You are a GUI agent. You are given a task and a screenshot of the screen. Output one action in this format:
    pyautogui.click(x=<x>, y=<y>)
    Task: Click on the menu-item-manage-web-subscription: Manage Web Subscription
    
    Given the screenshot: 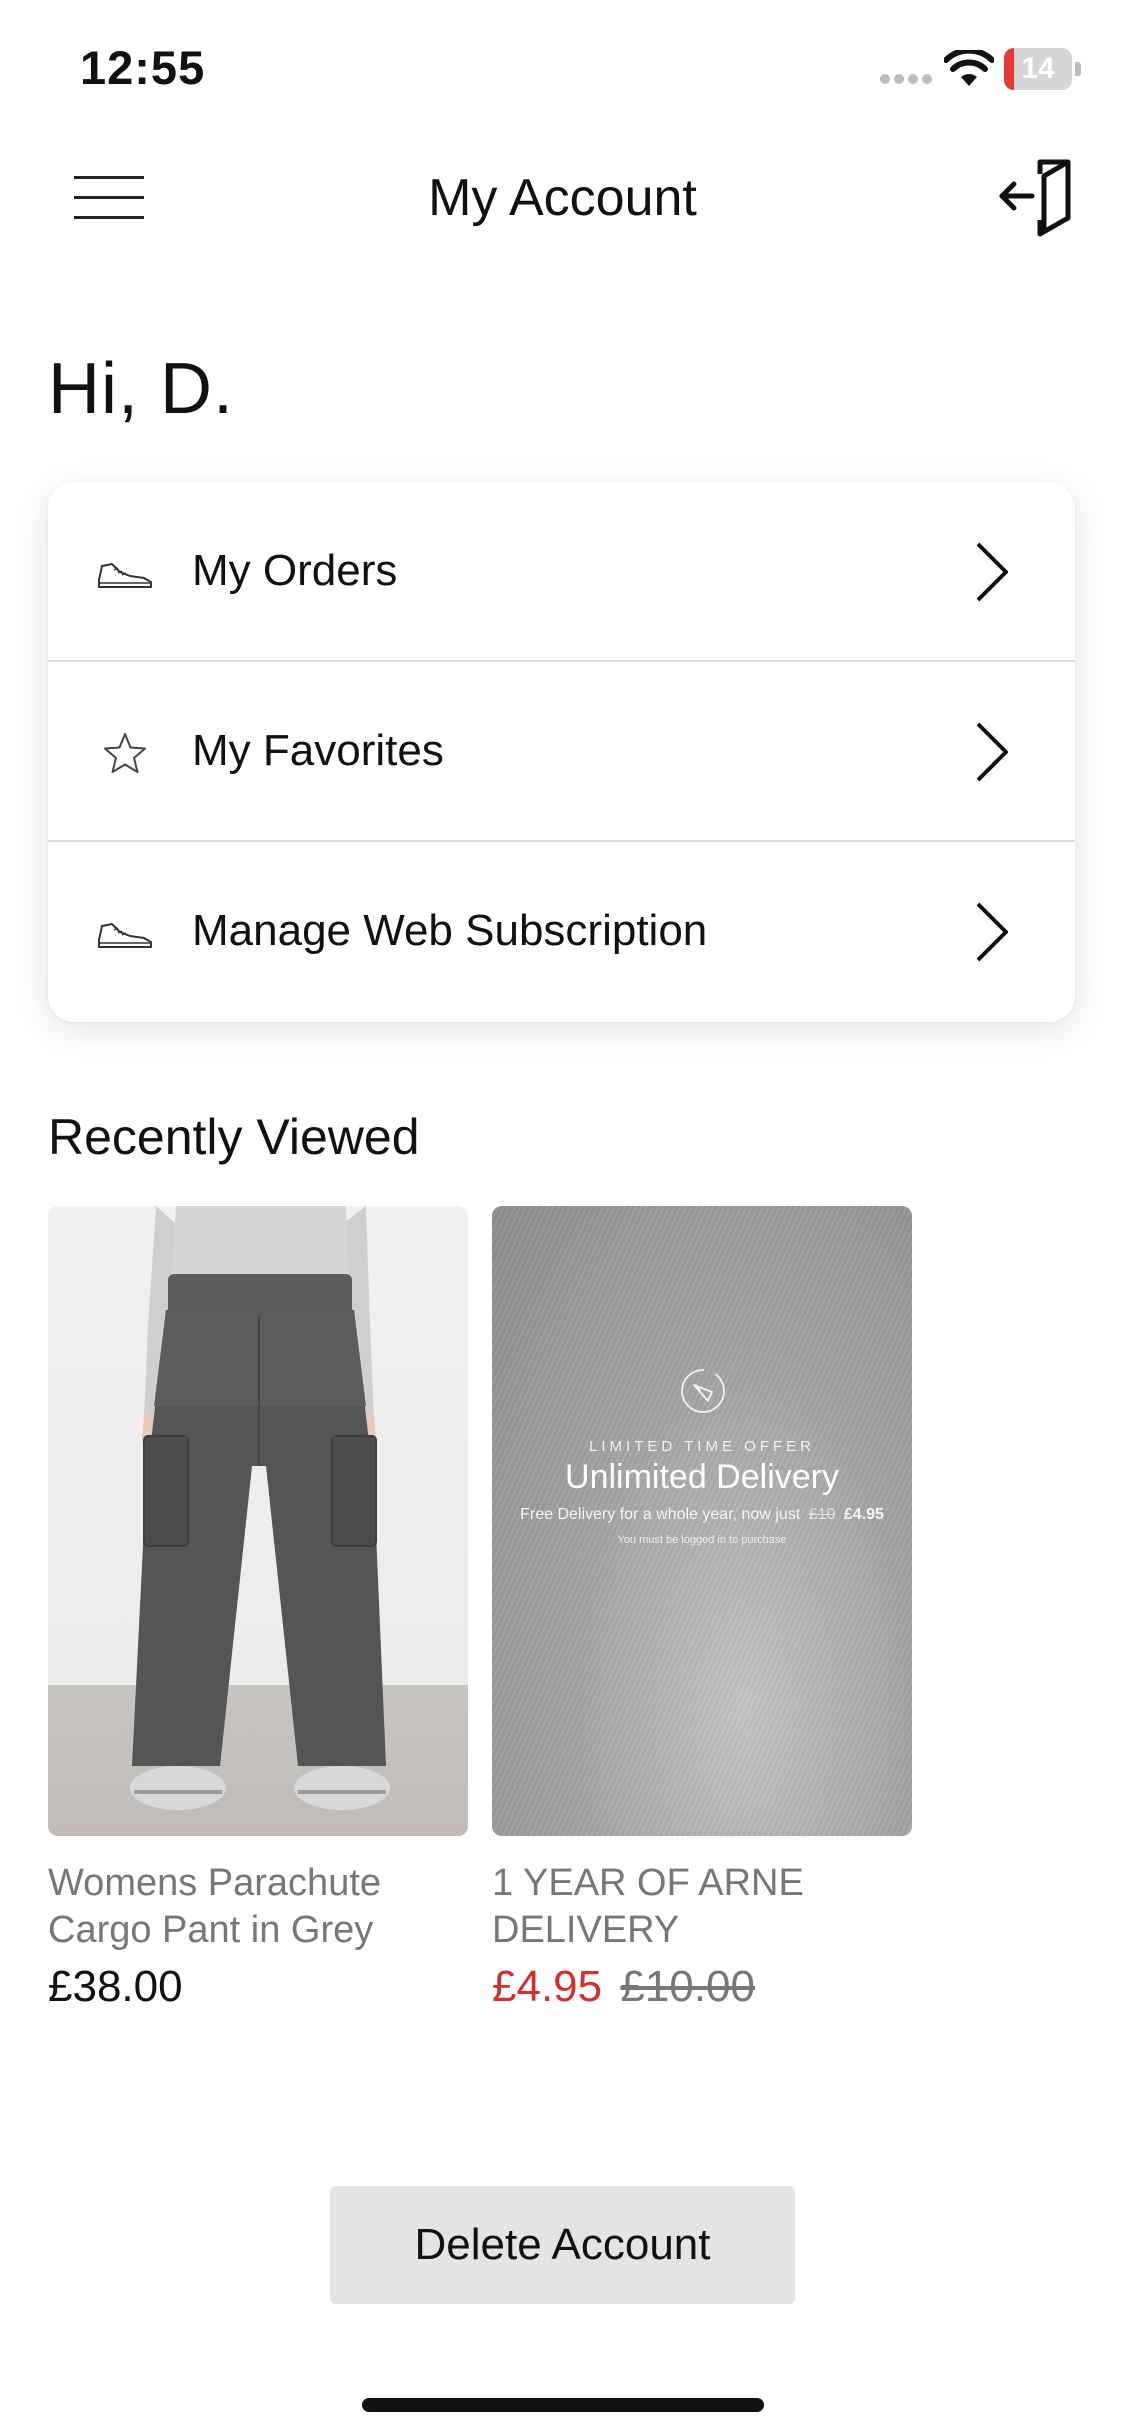 What is the action you would take?
    pyautogui.click(x=561, y=932)
    